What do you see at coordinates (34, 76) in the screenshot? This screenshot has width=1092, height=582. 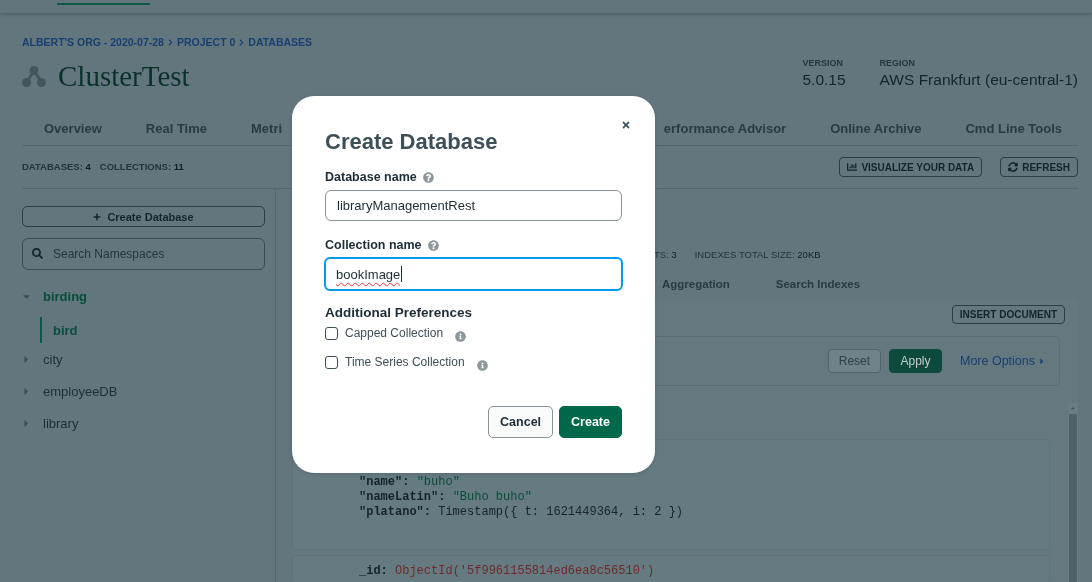 I see `cluster-icon` at bounding box center [34, 76].